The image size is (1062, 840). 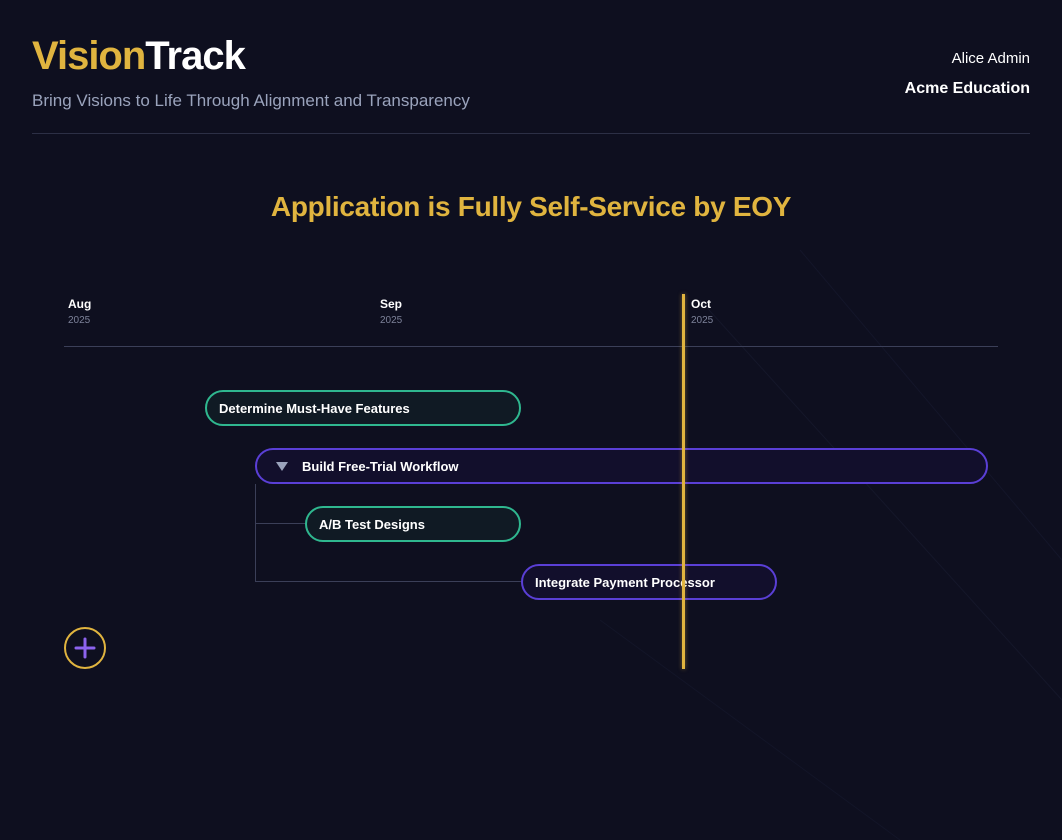 What do you see at coordinates (79, 312) in the screenshot?
I see `month-header-aug: Aug 2025` at bounding box center [79, 312].